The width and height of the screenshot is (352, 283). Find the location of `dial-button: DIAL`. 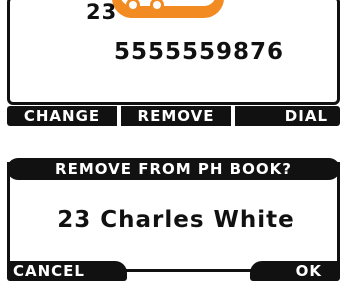

dial-button: DIAL is located at coordinates (287, 116).